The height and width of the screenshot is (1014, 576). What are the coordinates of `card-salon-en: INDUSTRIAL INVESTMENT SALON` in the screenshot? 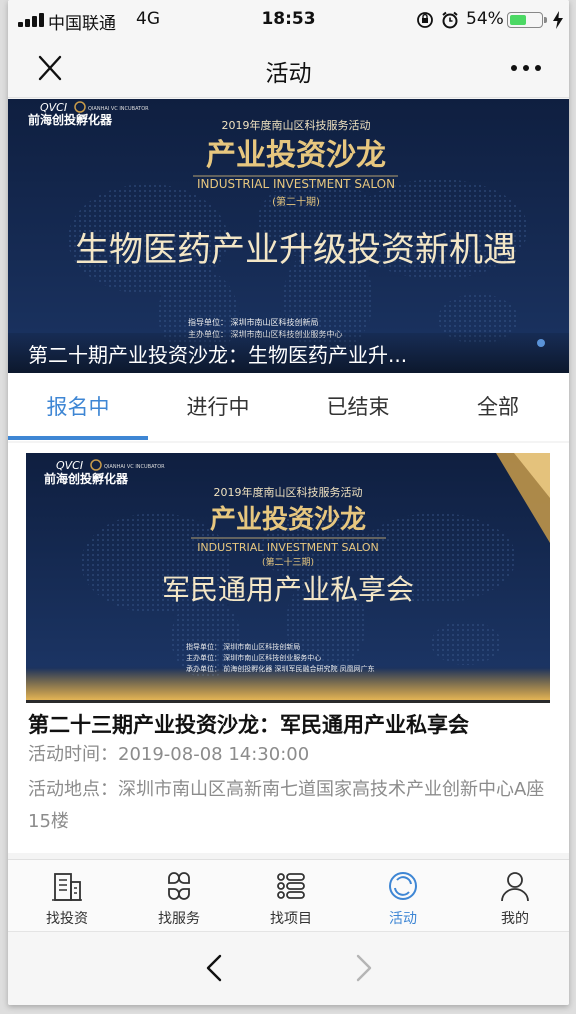 It's located at (288, 547).